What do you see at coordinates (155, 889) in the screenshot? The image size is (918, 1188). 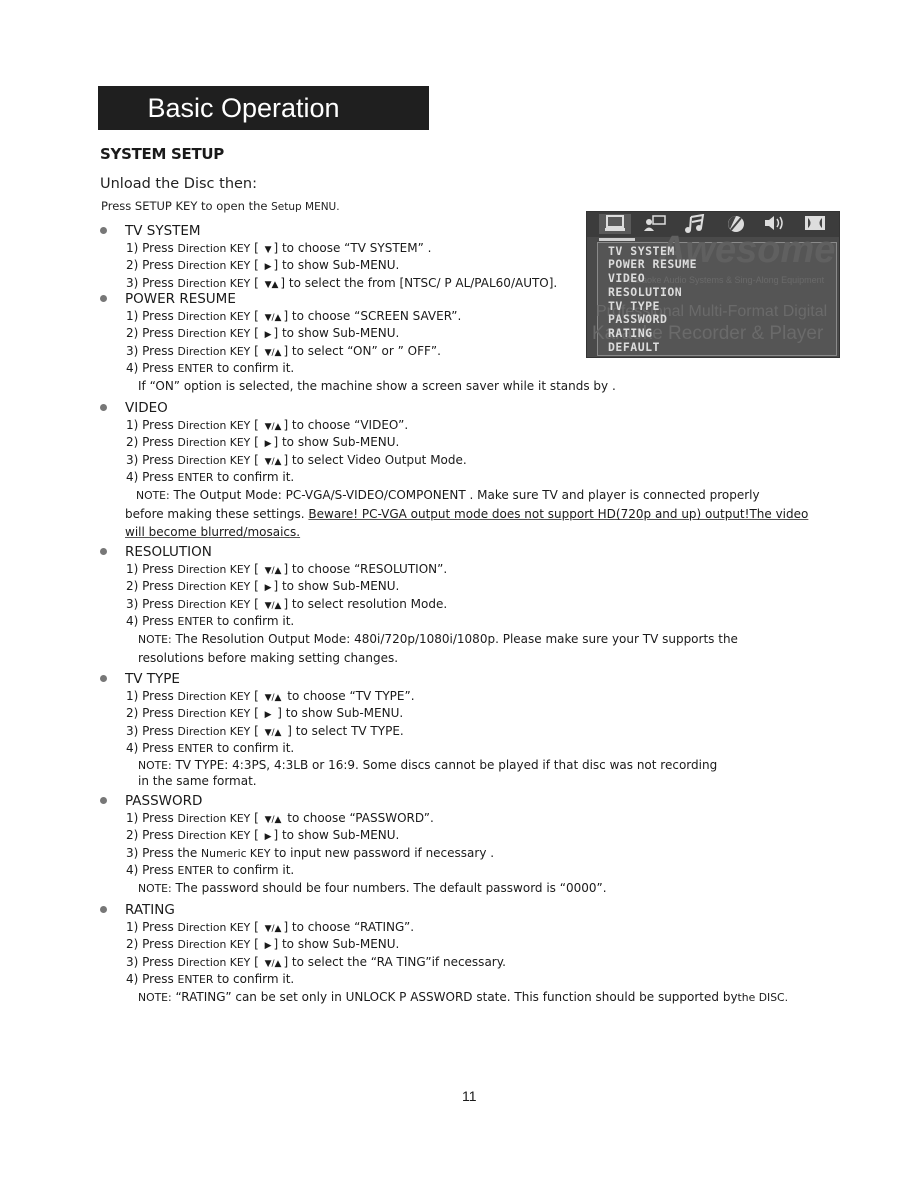 I see `note-label: NOTE:` at bounding box center [155, 889].